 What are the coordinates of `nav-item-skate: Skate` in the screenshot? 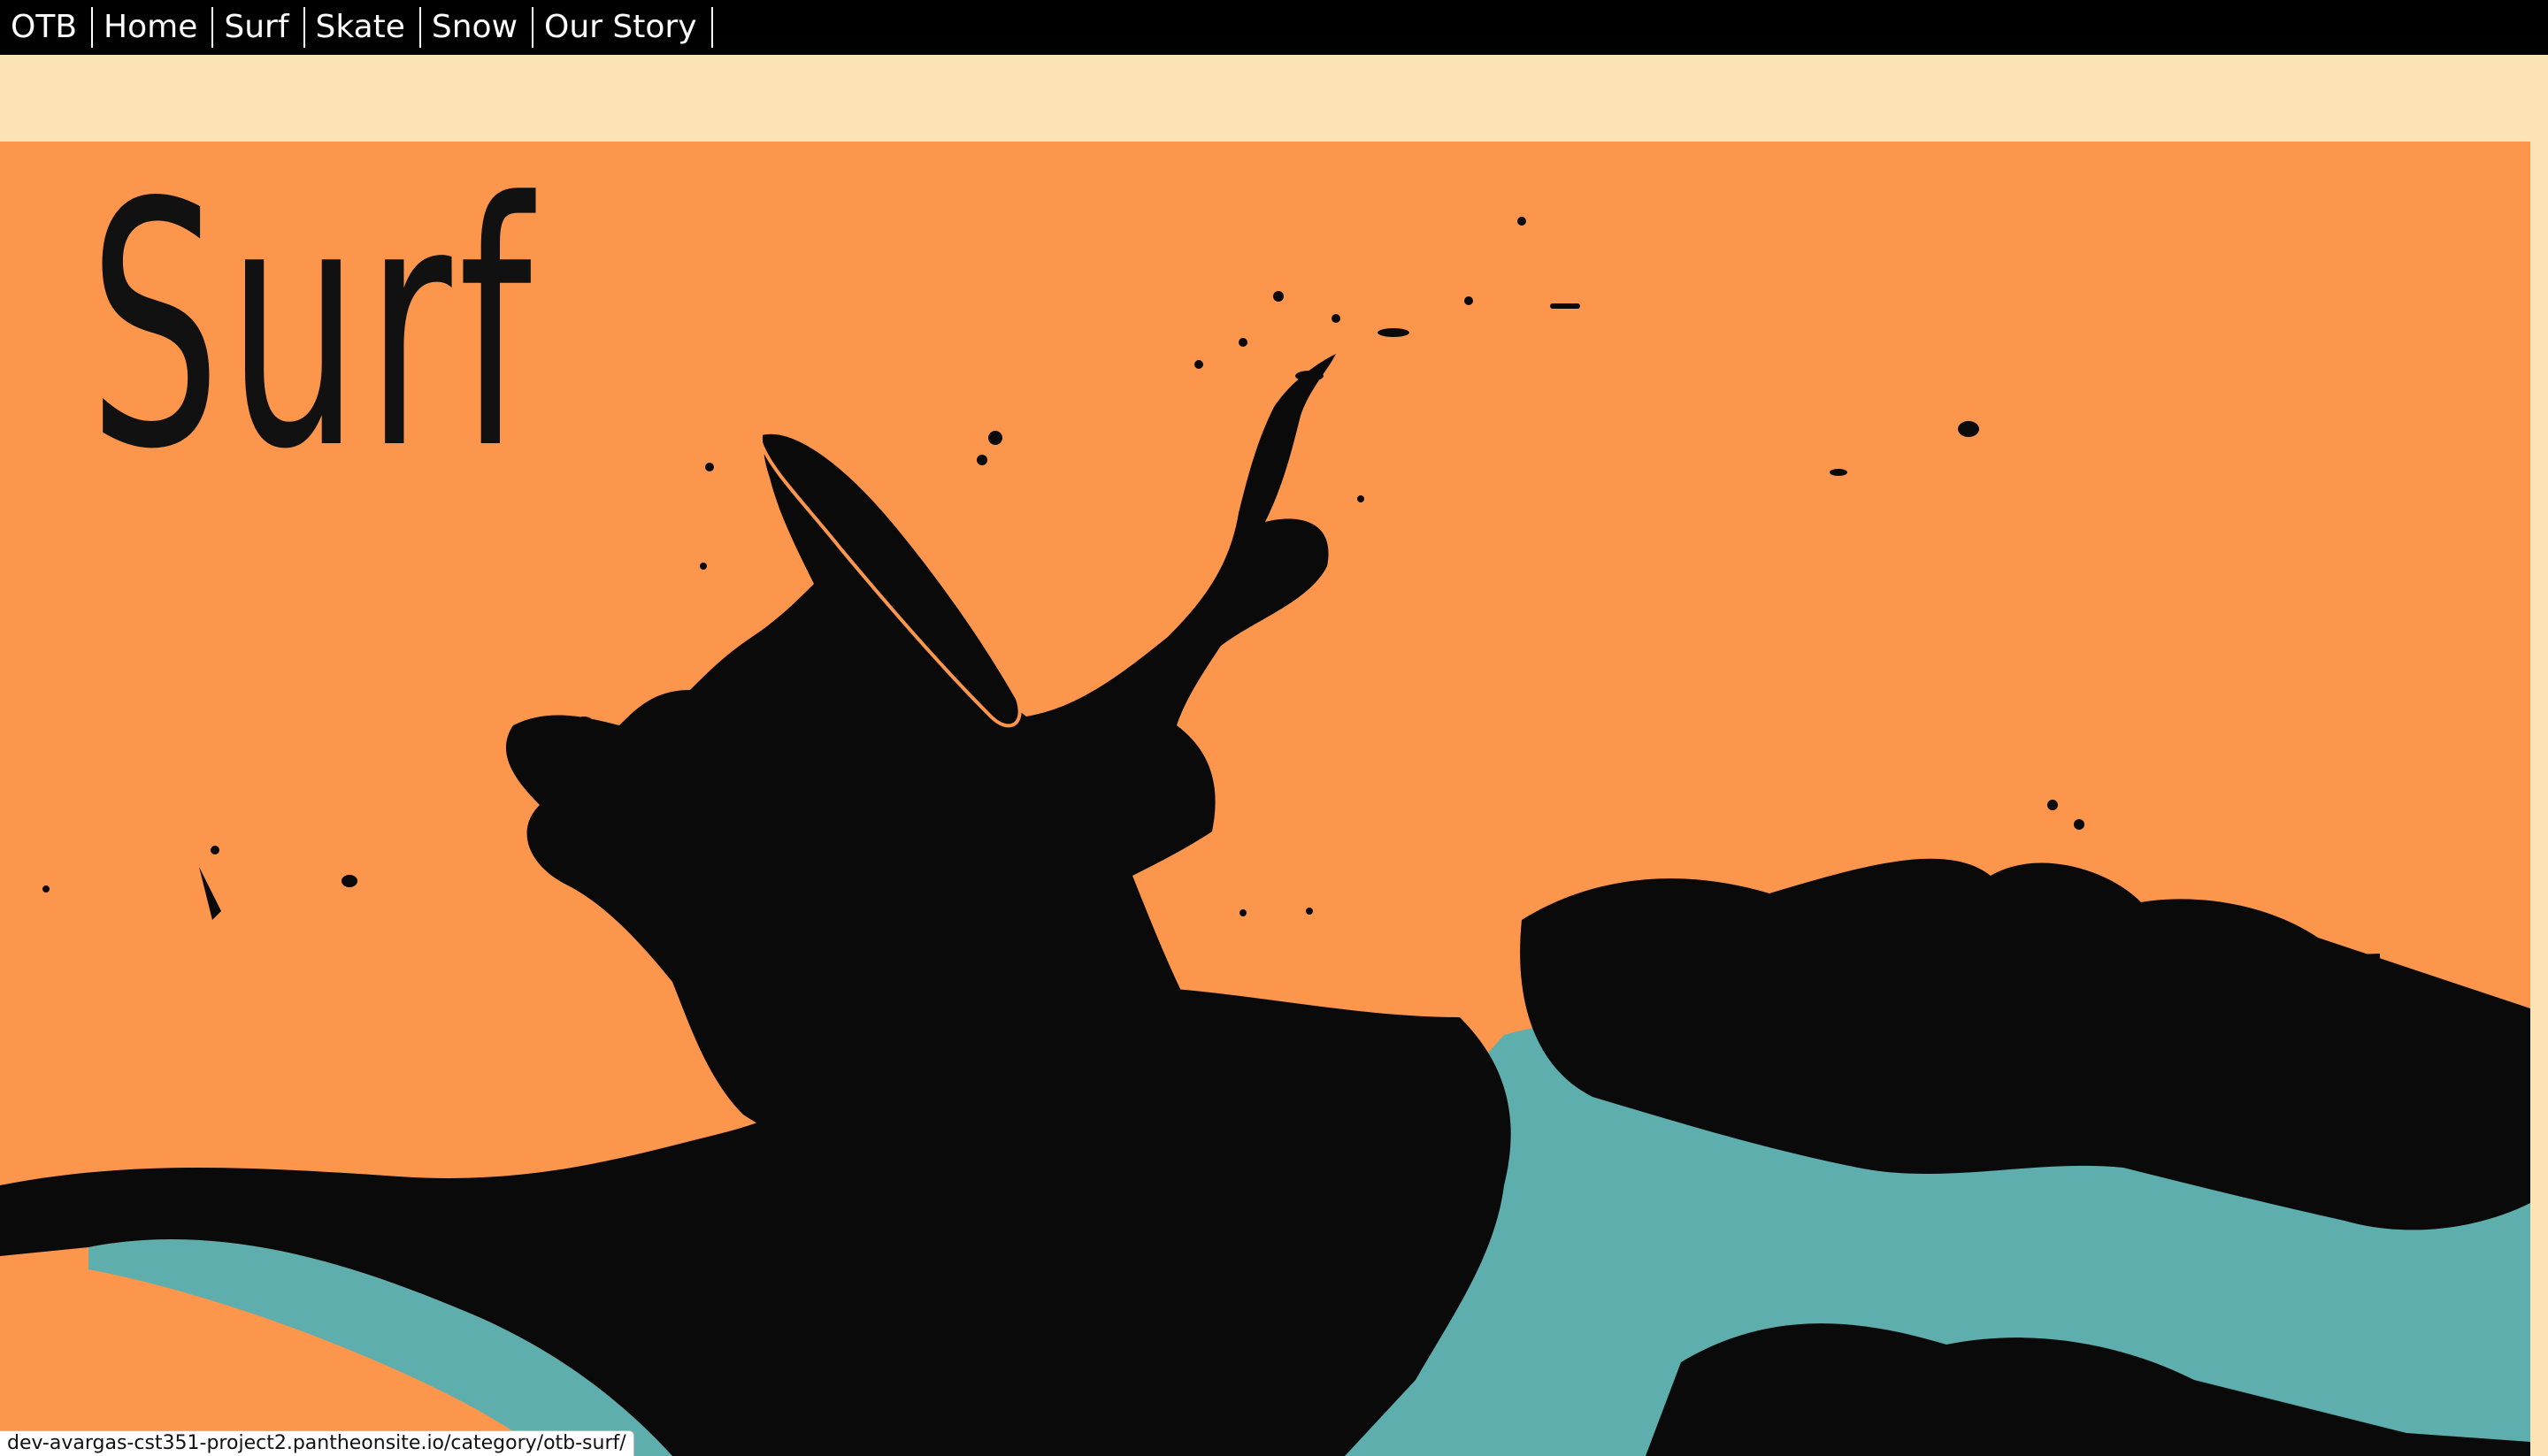 It's located at (363, 27).